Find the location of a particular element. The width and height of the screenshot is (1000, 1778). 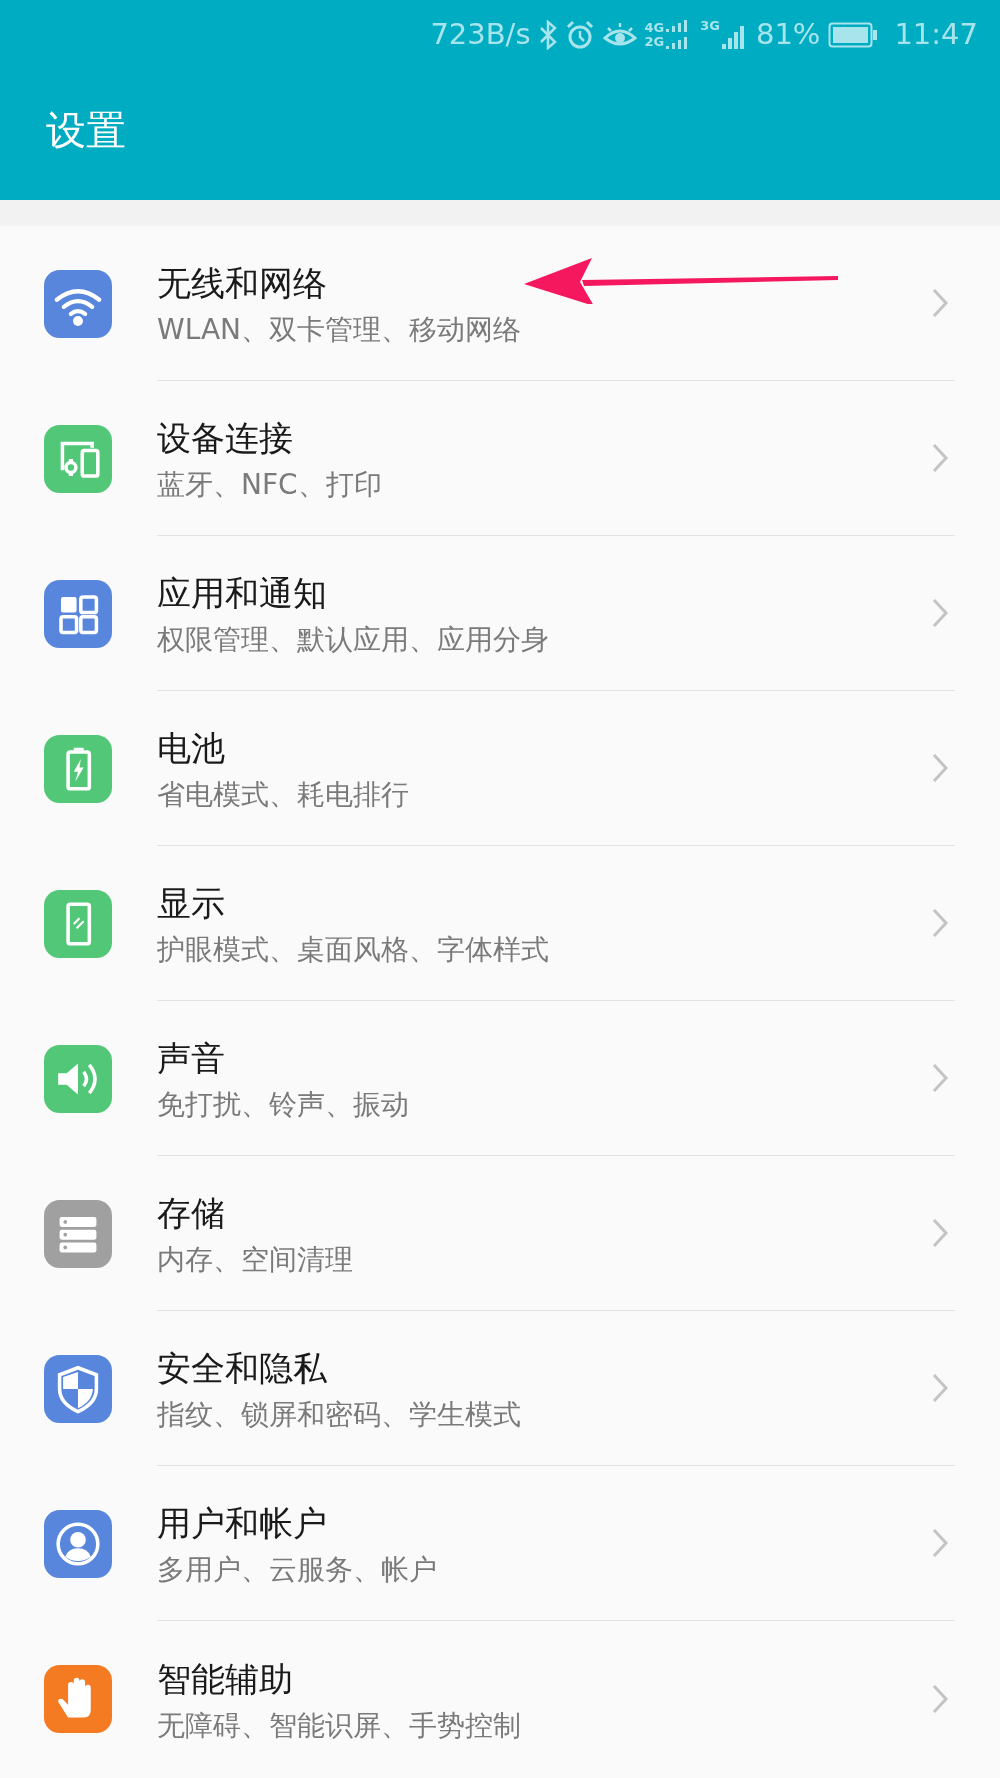

item-title: 智能辅助 is located at coordinates (225, 1679).